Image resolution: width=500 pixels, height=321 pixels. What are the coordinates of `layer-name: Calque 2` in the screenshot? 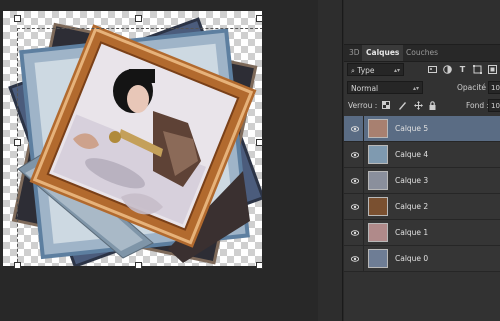 It's located at (411, 207).